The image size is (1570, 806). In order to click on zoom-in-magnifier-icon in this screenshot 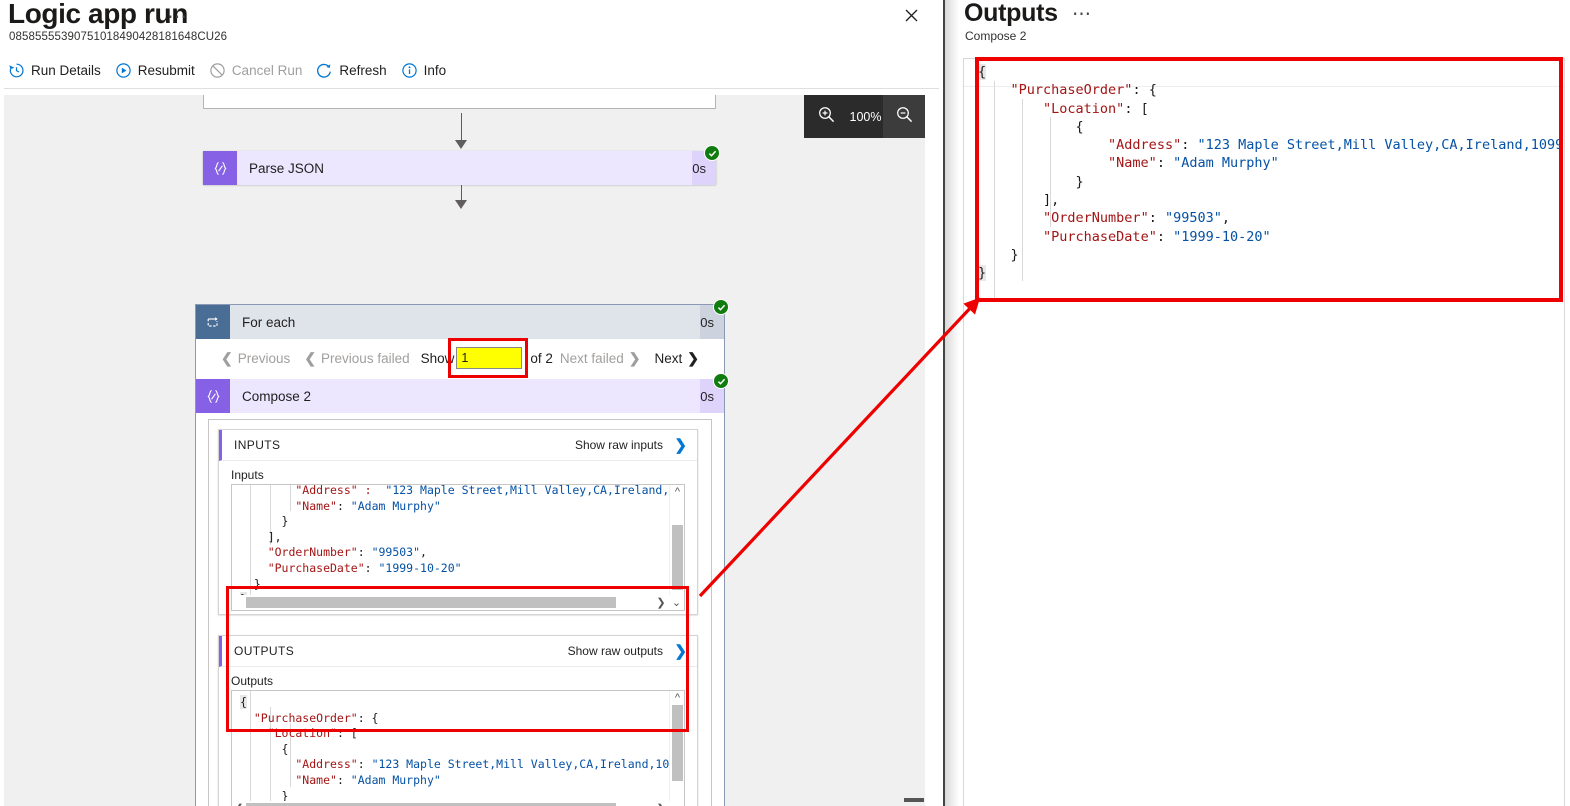, I will do `click(826, 117)`.